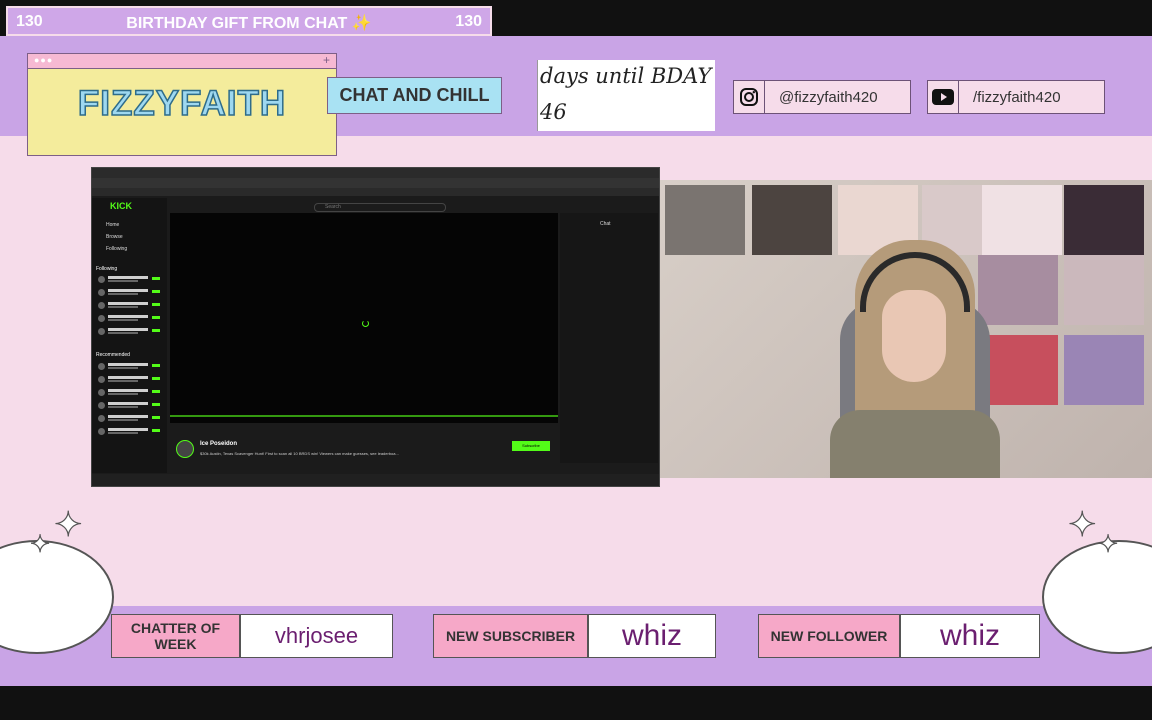  I want to click on plus-icon: +, so click(326, 60).